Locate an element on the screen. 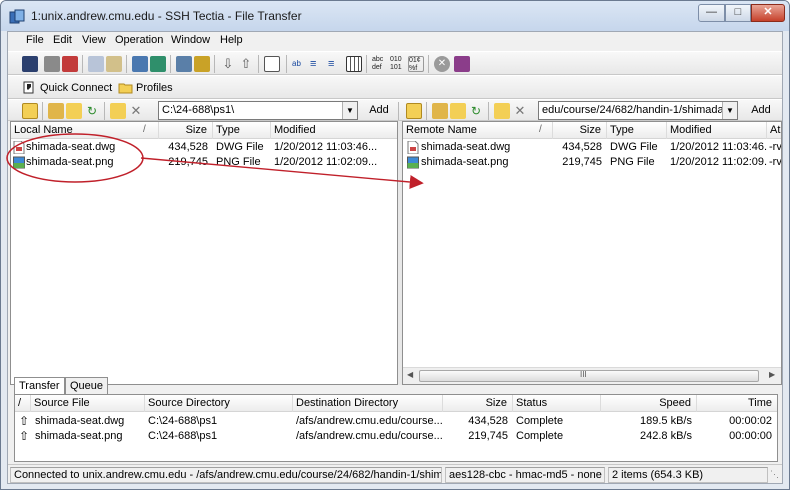 The image size is (790, 490). local-add-button: Add is located at coordinates (379, 110).